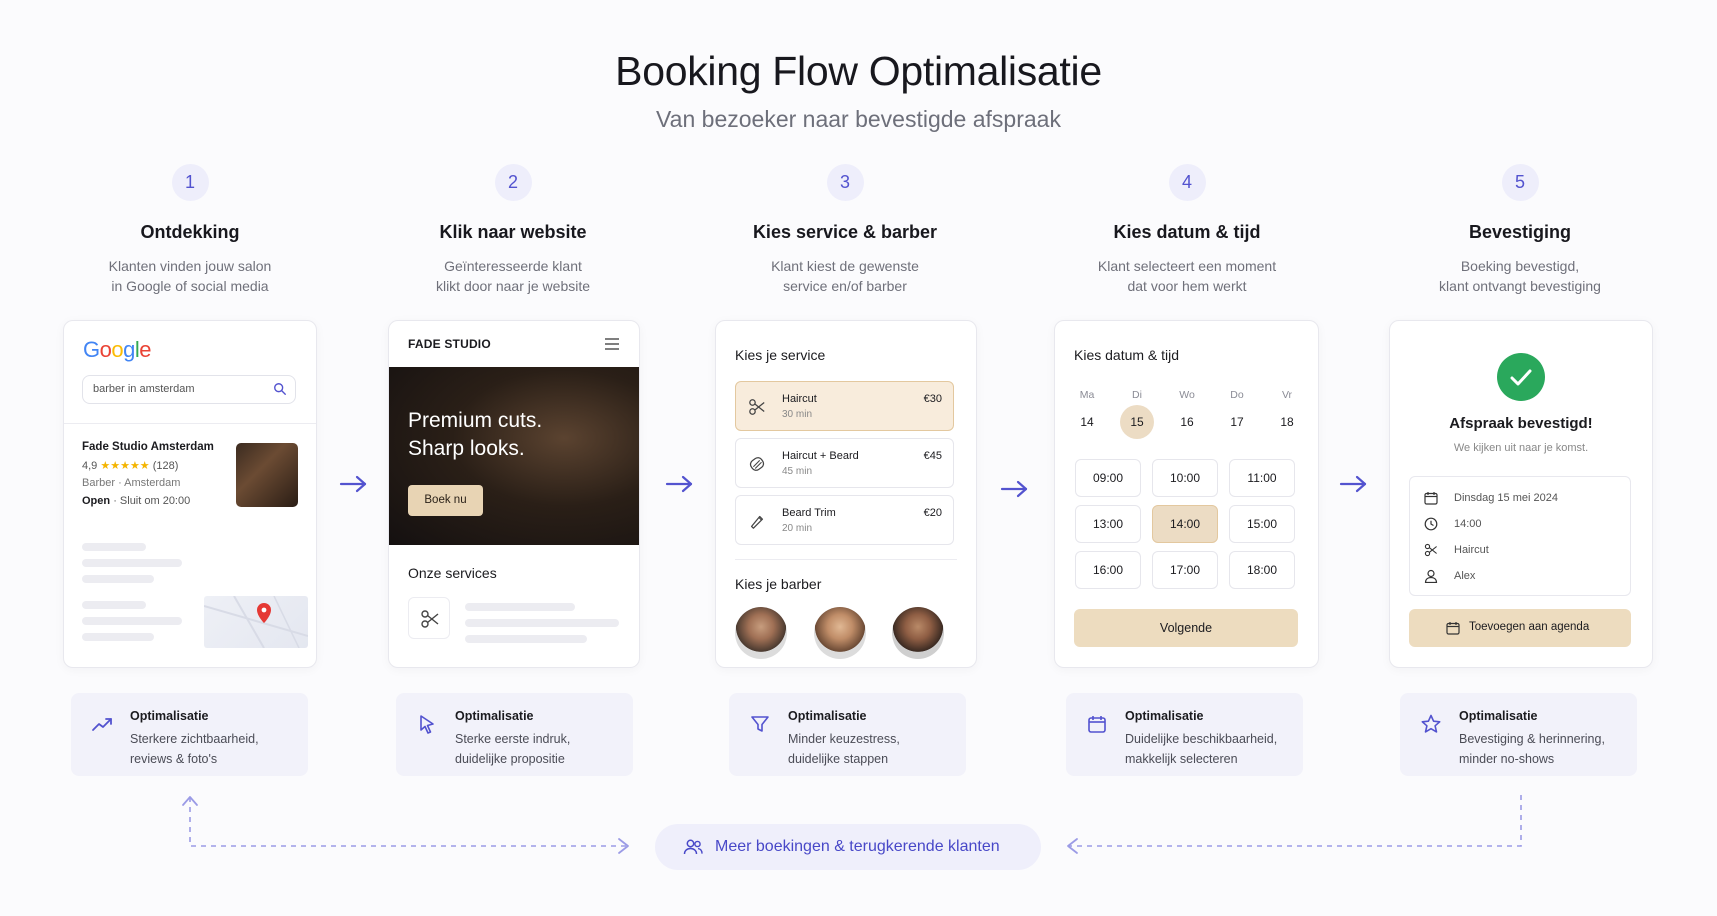  Describe the element at coordinates (612, 344) in the screenshot. I see `menu-icon` at that location.